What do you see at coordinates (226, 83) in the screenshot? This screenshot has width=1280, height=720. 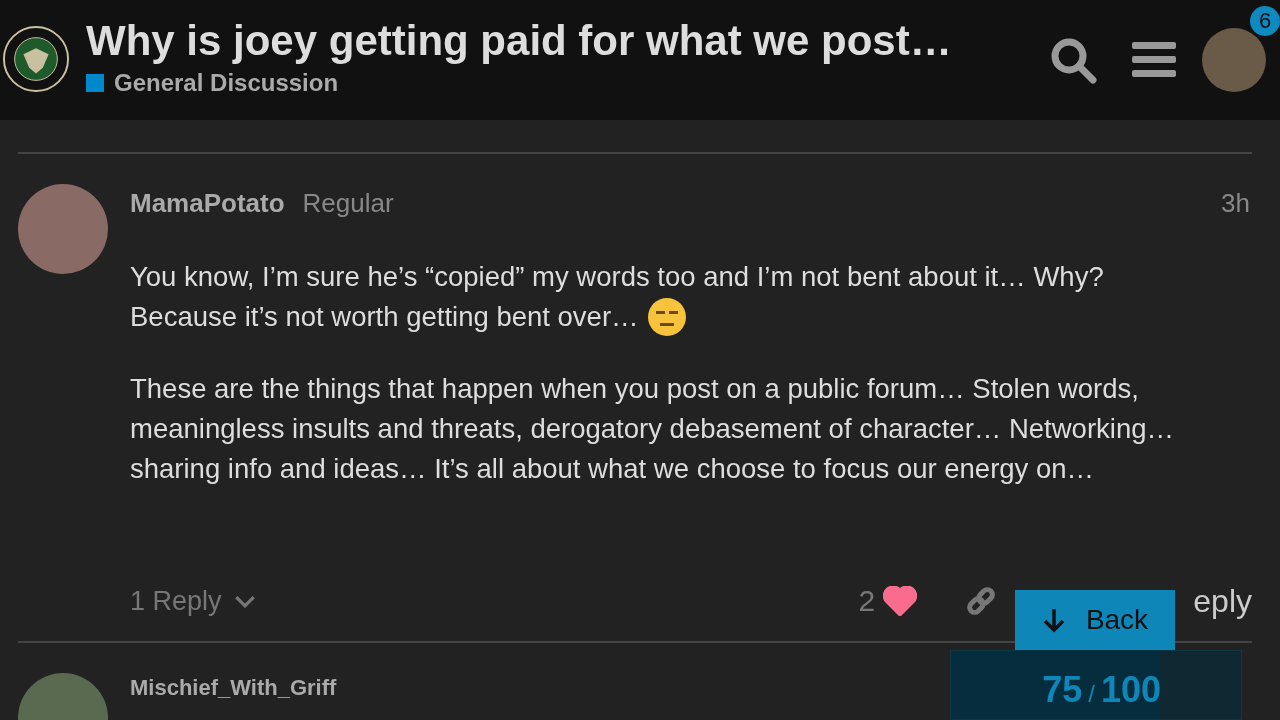 I see `category-link: General Discussion` at bounding box center [226, 83].